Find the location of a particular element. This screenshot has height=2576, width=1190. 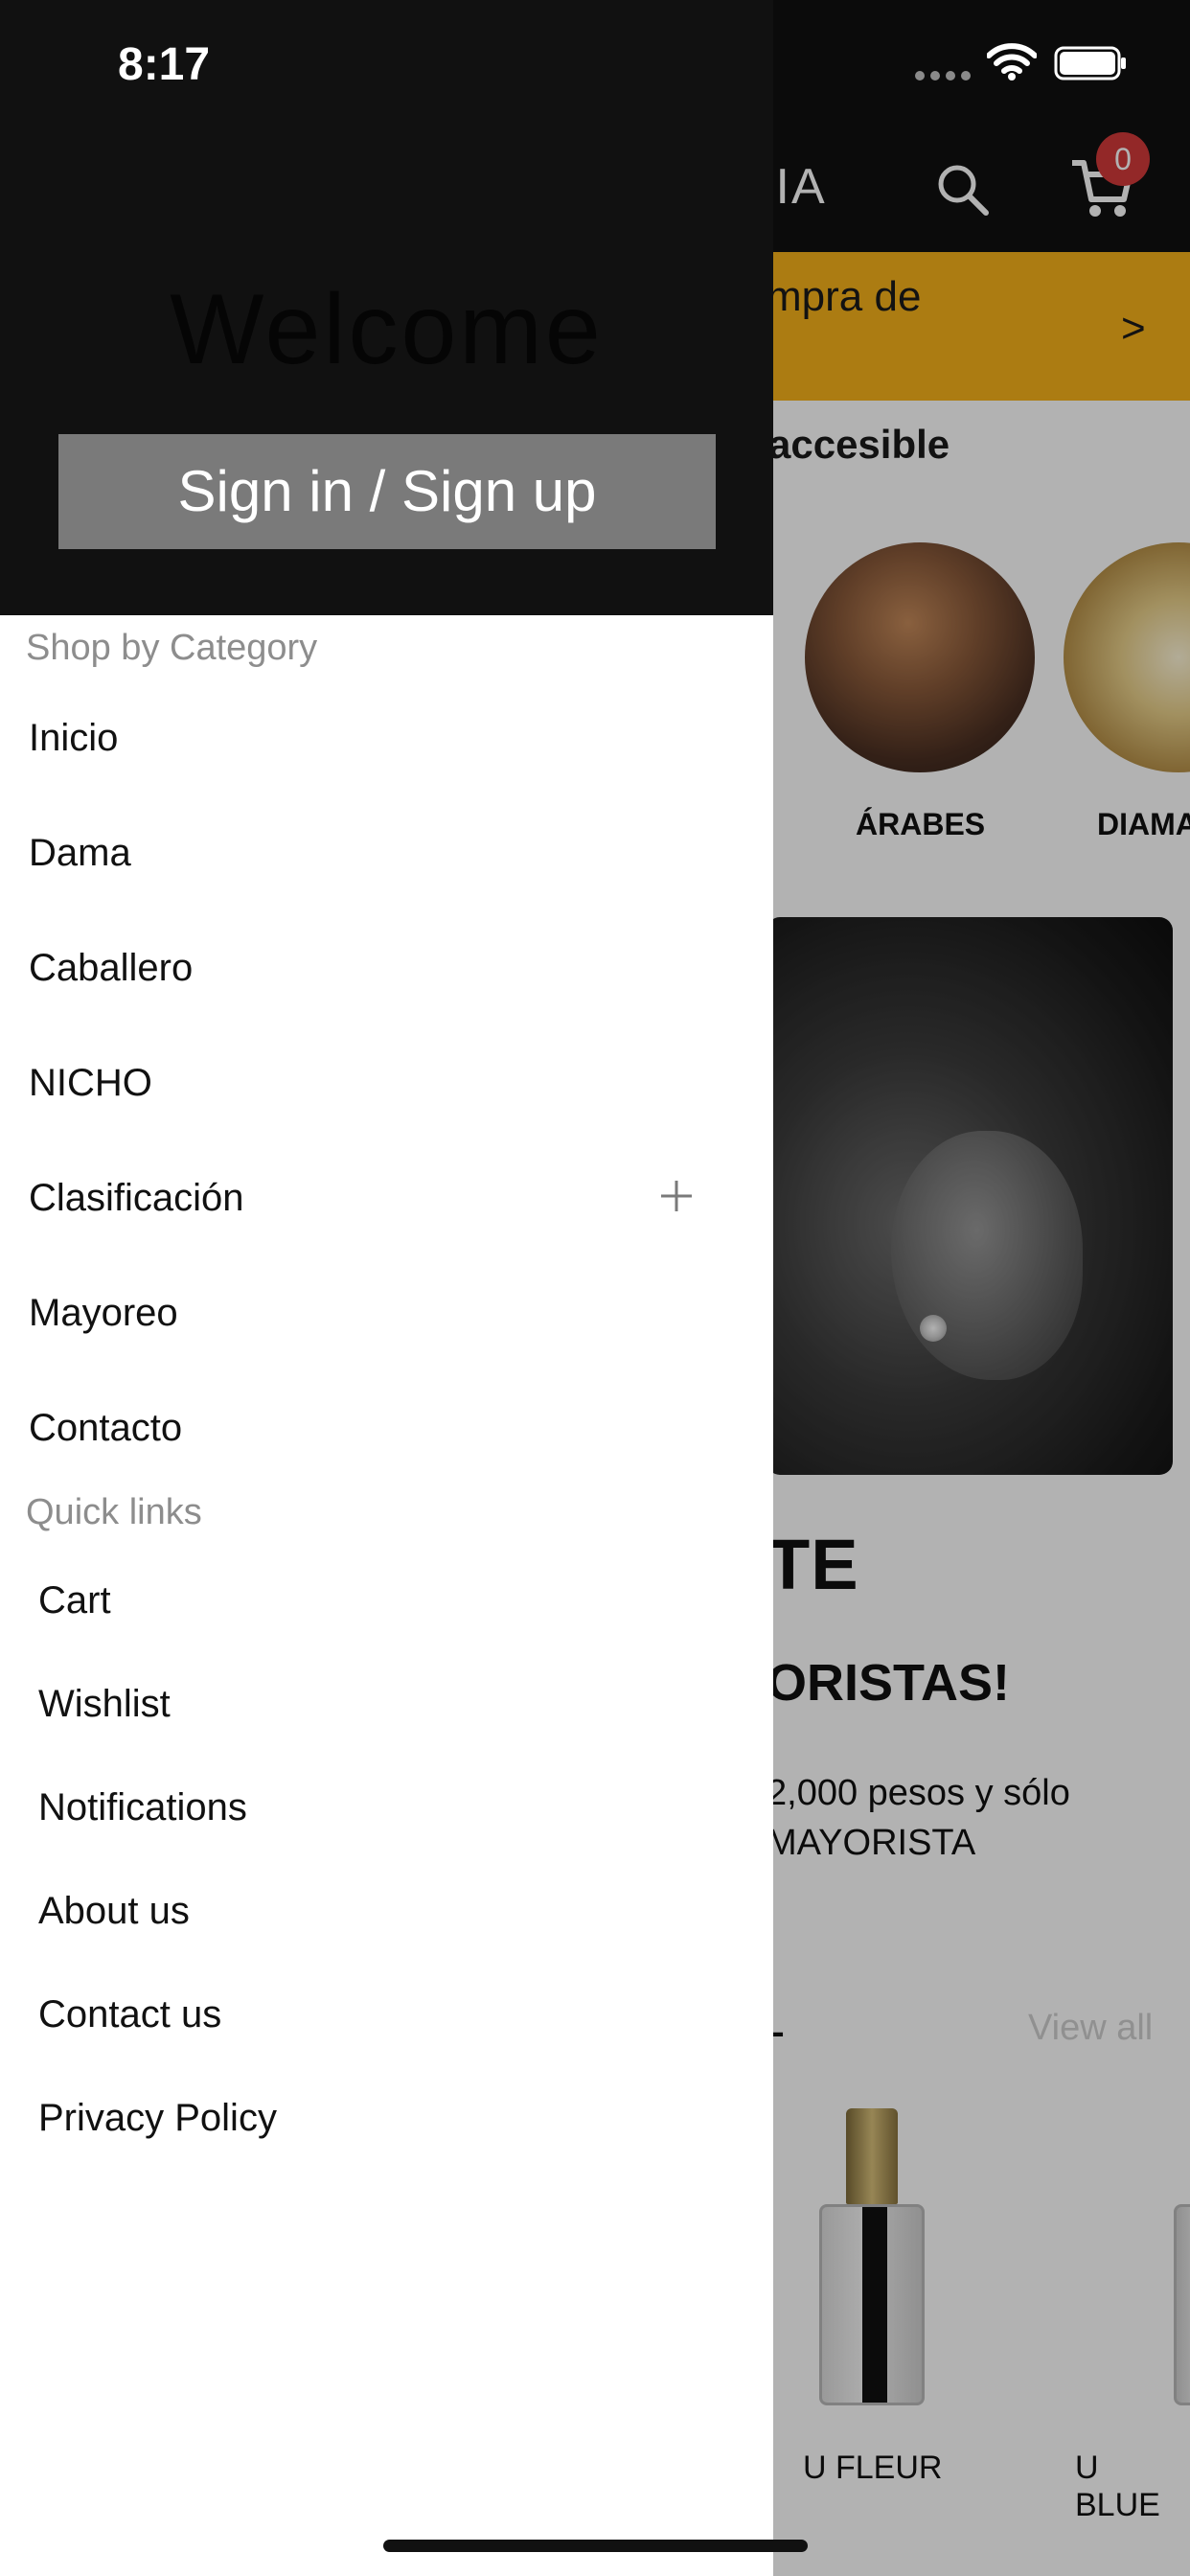

wifi-icon is located at coordinates (1012, 62).